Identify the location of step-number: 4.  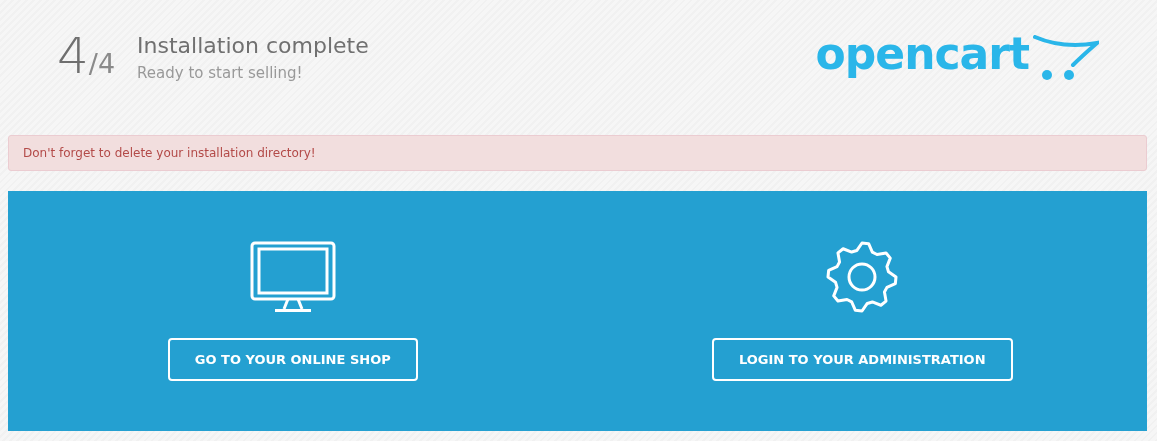
(73, 56).